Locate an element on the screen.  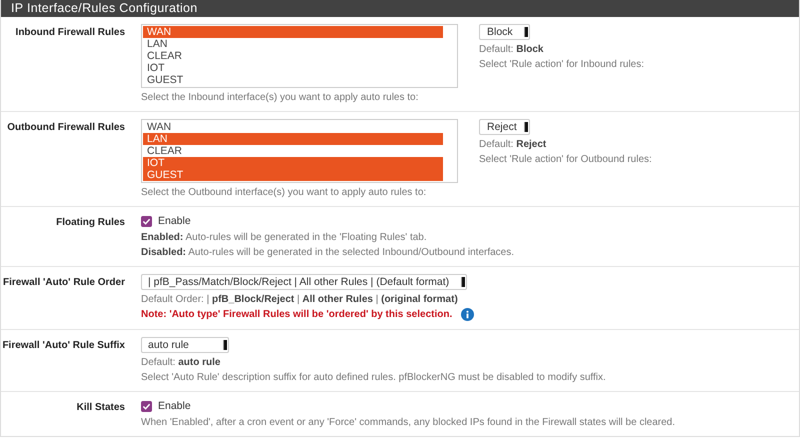
help-text: Select 'Rule action' for Outbound rules: is located at coordinates (565, 159).